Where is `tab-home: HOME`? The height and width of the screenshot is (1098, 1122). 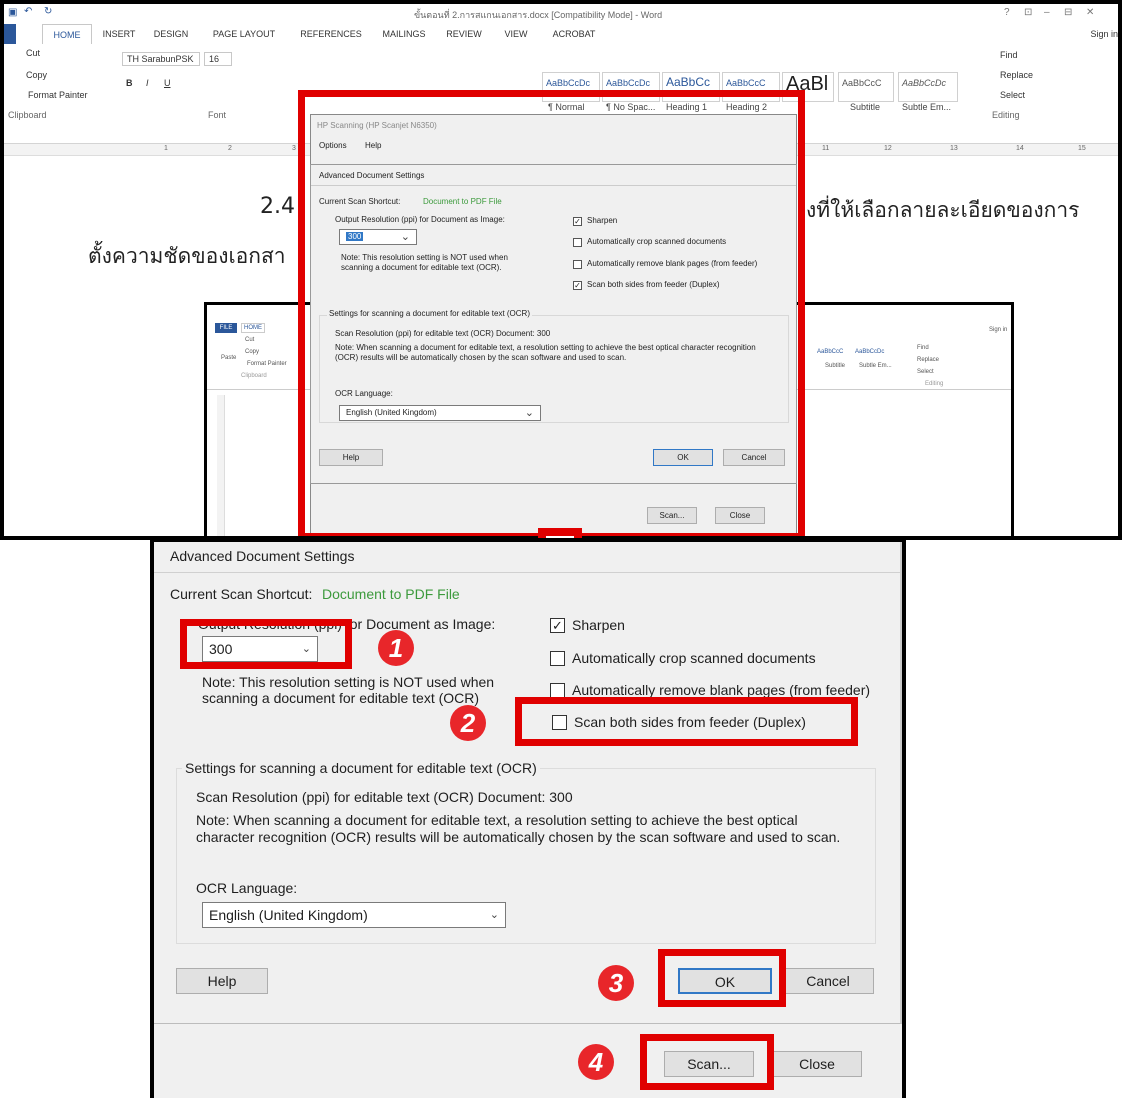
tab-home: HOME is located at coordinates (67, 34).